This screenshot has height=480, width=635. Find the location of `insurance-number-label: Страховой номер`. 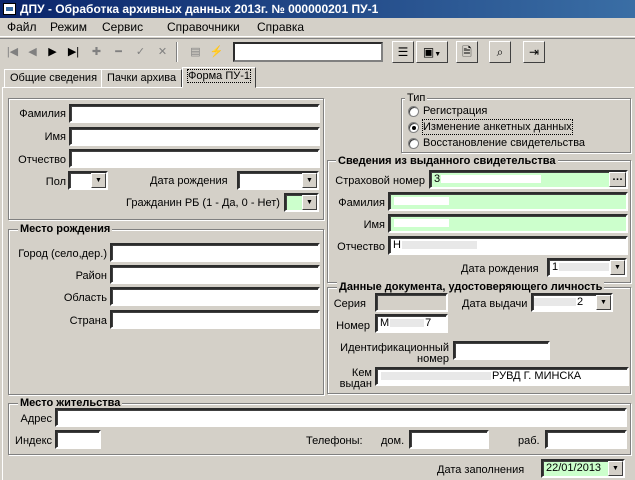

insurance-number-label: Страховой номер is located at coordinates (380, 181).